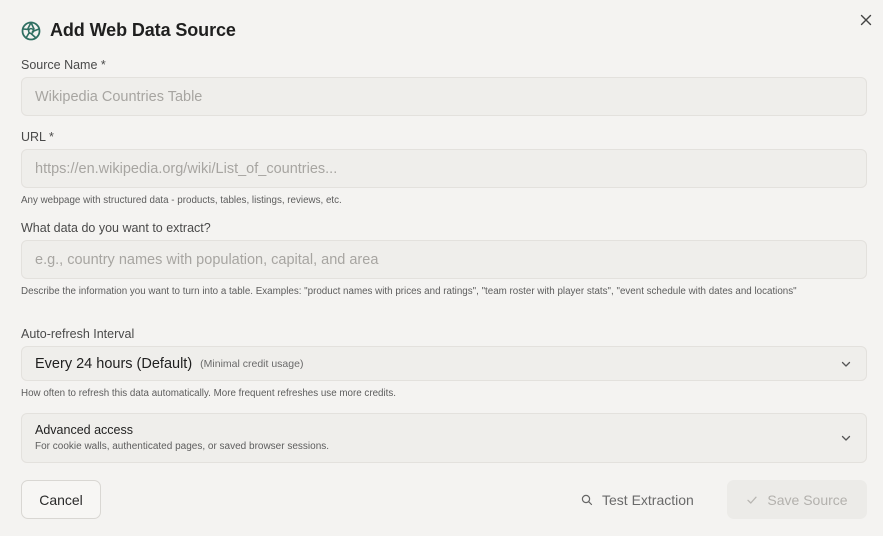  I want to click on refresh-selected-value: Every 24 hours (Default), so click(114, 363).